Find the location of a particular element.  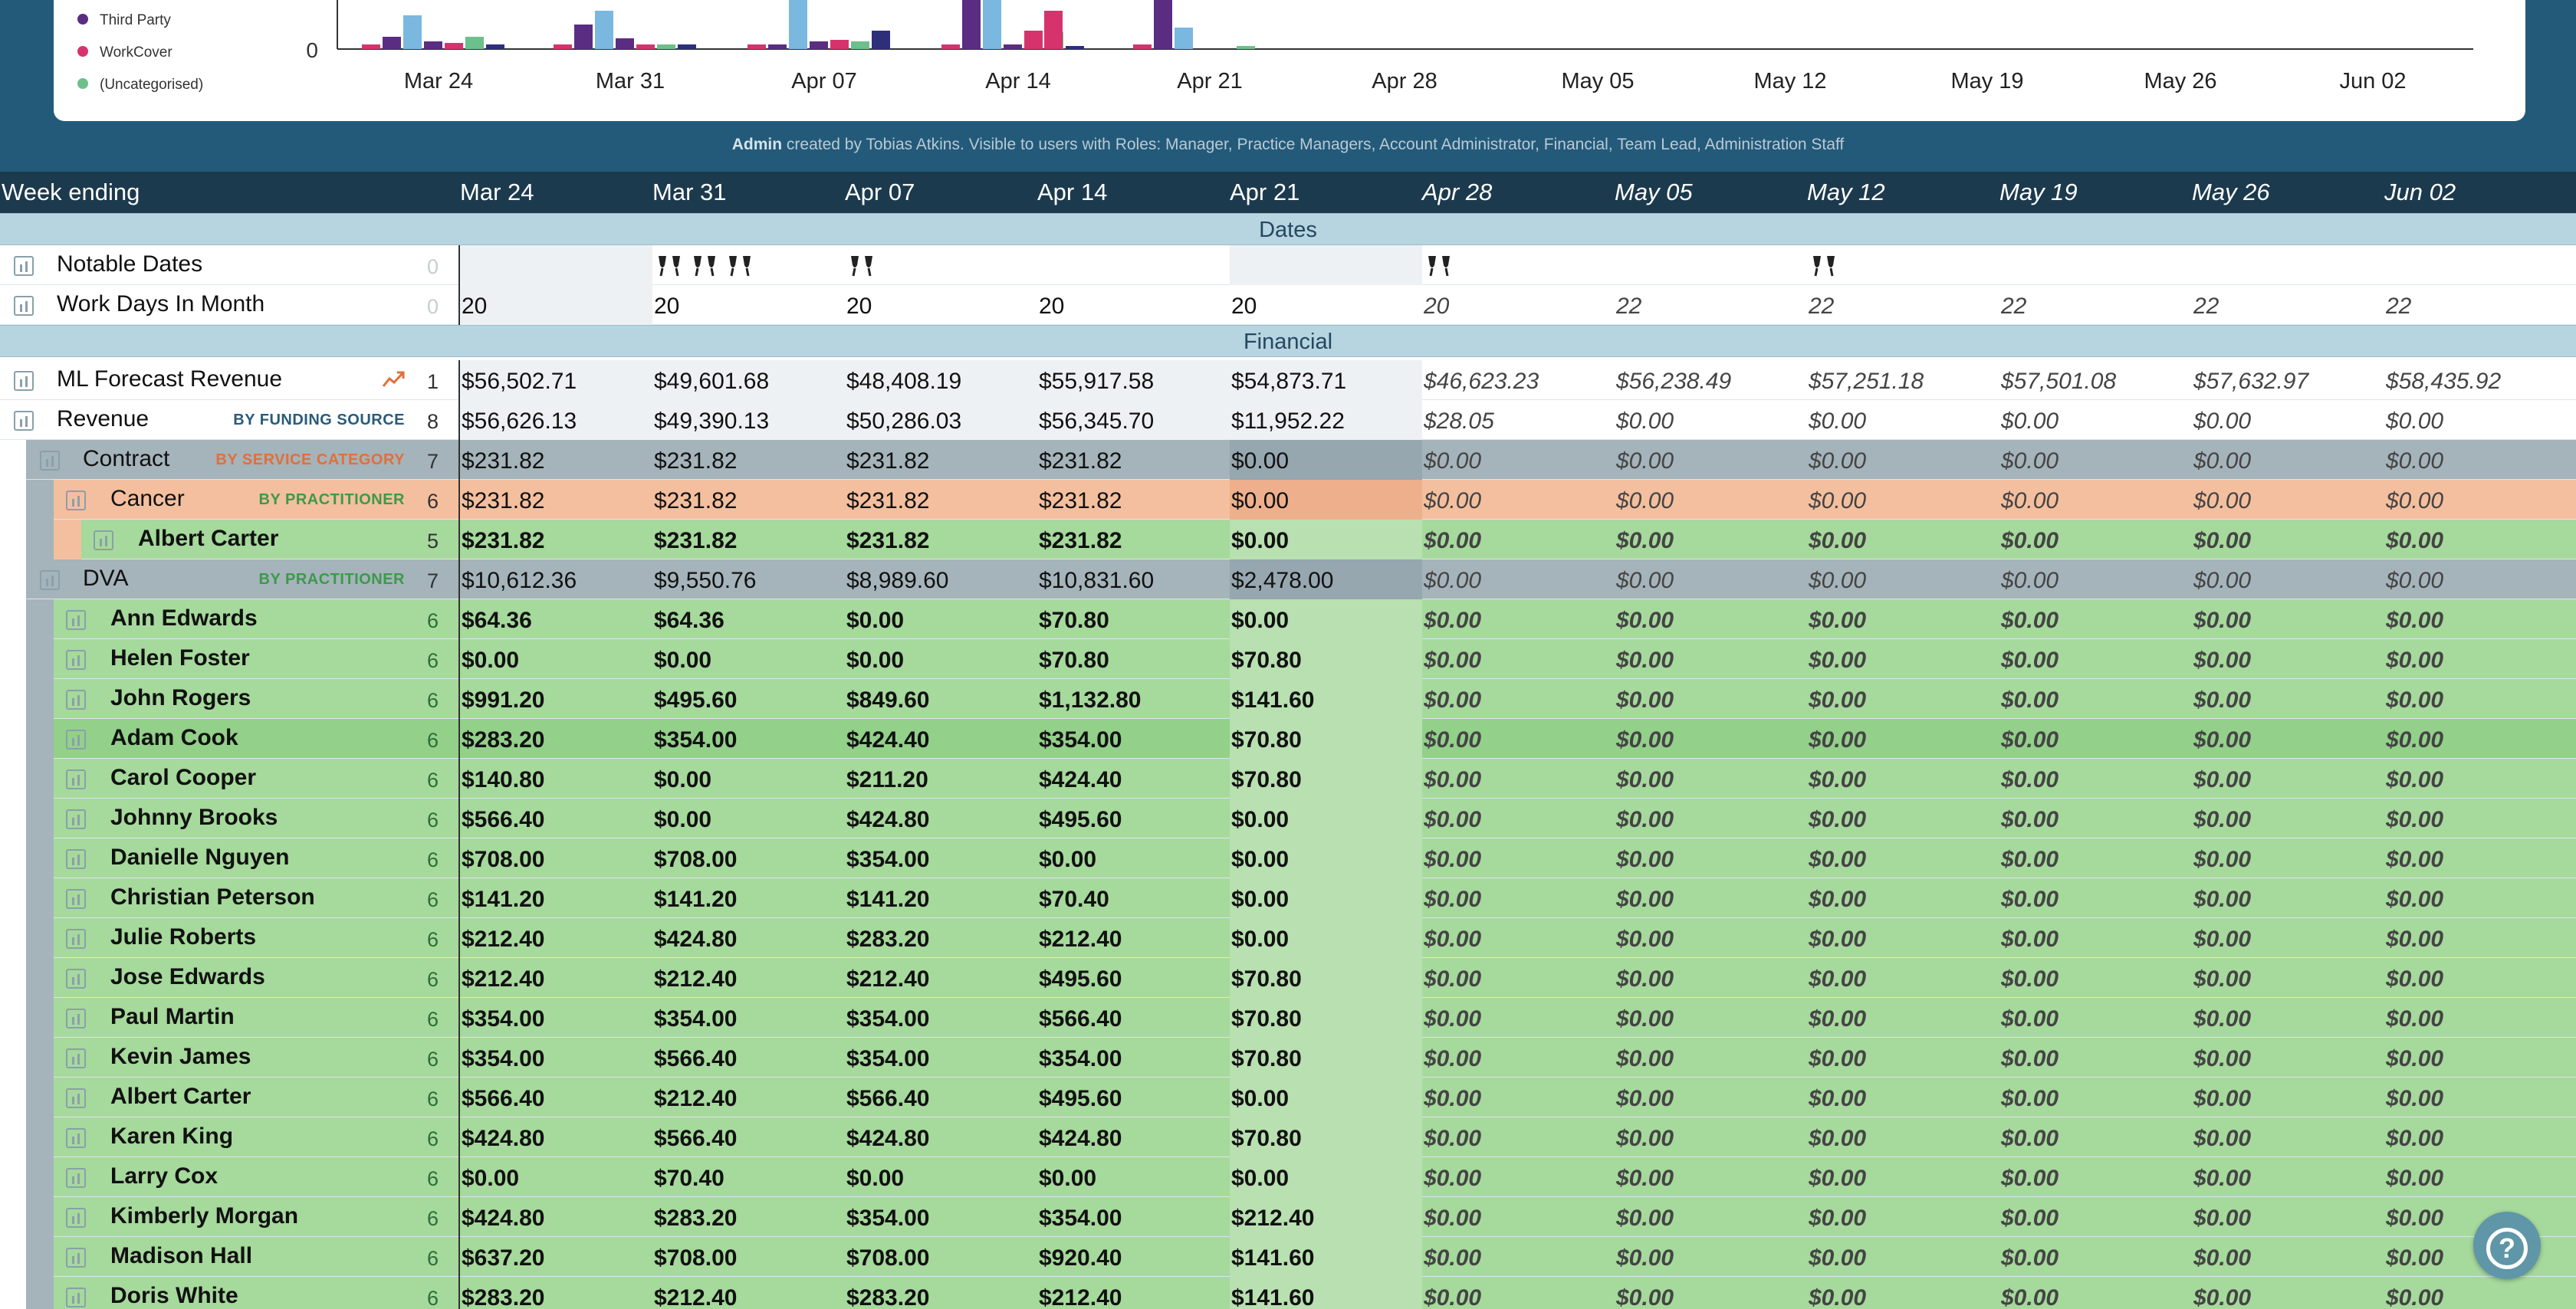

value-cell-1: $49,390.13 is located at coordinates (749, 420).